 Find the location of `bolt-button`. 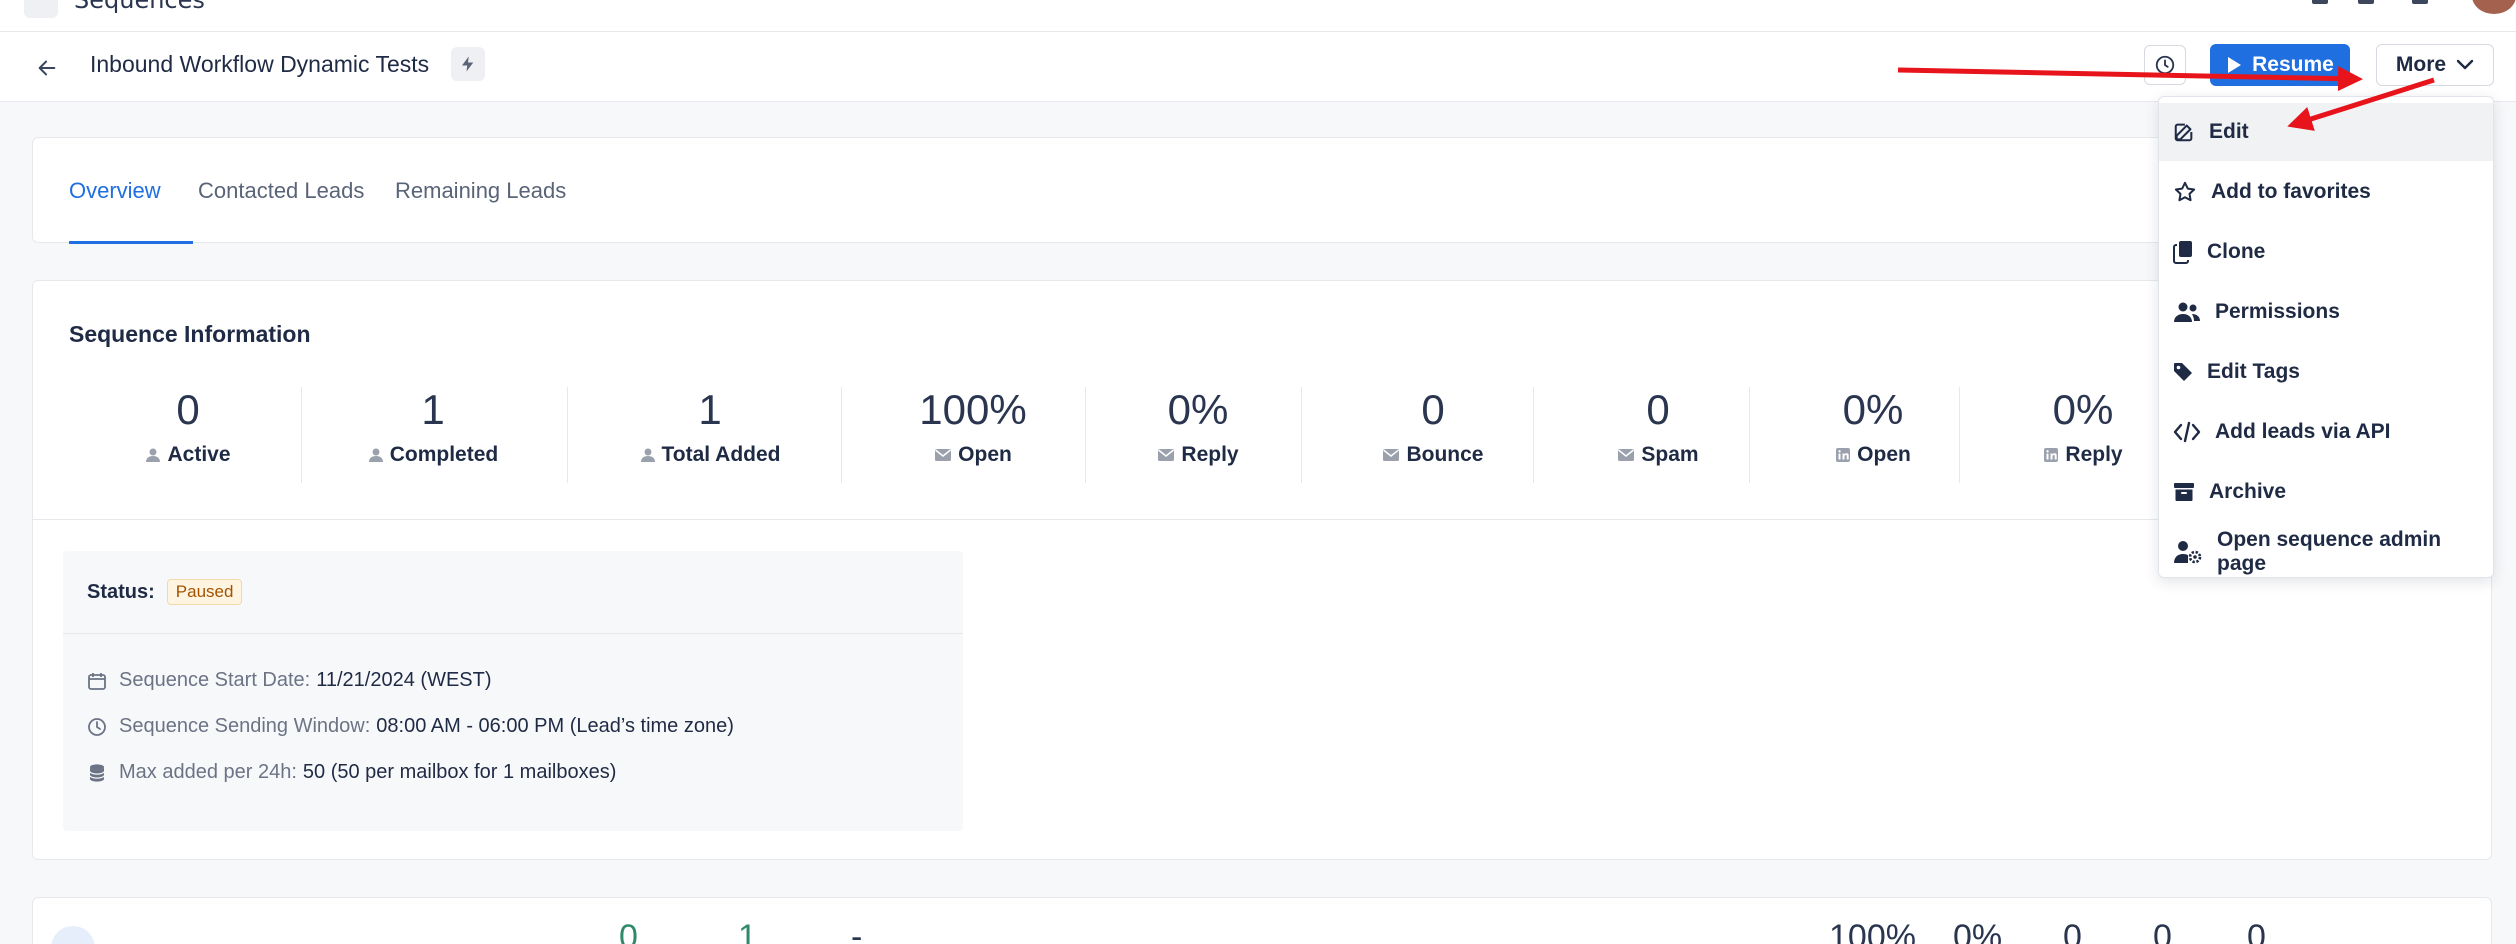

bolt-button is located at coordinates (468, 64).